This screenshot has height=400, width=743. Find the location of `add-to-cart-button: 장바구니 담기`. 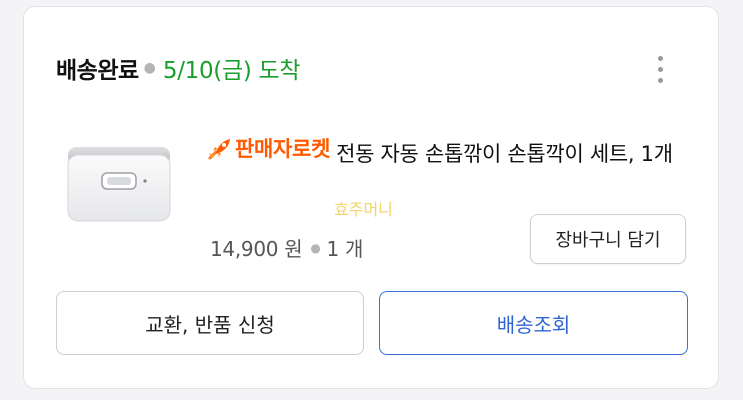

add-to-cart-button: 장바구니 담기 is located at coordinates (608, 239).